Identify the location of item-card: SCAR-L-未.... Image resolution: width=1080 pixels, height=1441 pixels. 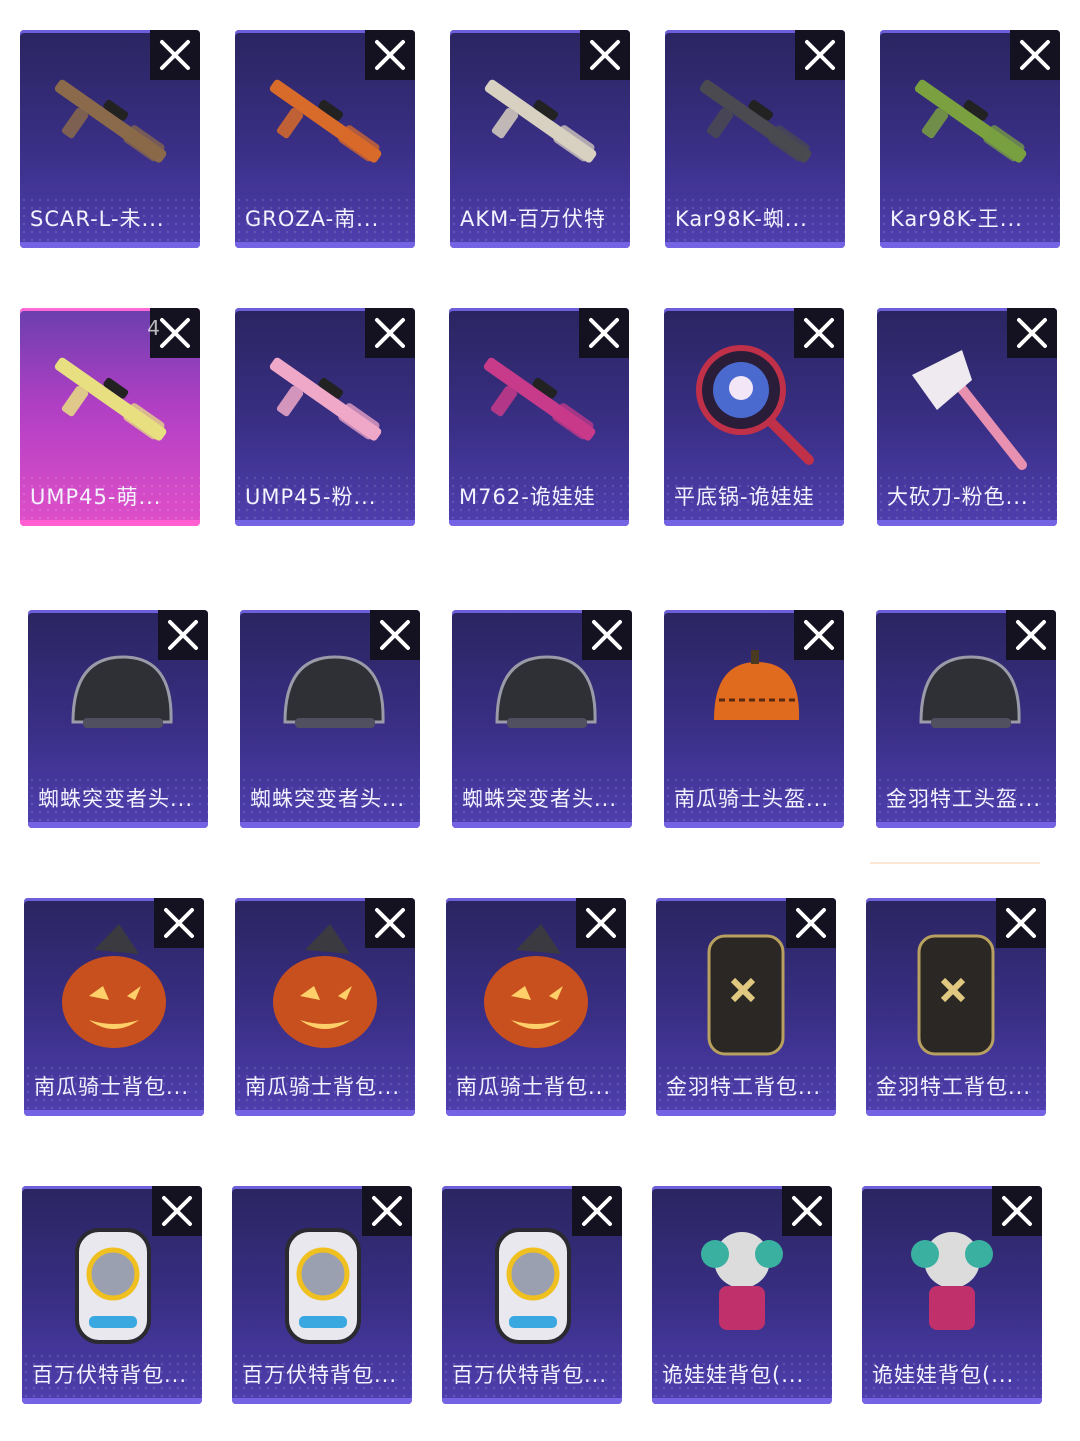
(110, 139).